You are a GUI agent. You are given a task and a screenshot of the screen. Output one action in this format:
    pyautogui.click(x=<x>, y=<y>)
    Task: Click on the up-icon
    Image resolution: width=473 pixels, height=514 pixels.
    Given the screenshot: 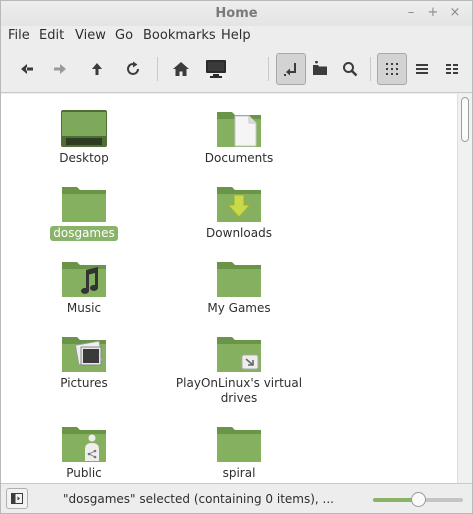 What is the action you would take?
    pyautogui.click(x=97, y=69)
    